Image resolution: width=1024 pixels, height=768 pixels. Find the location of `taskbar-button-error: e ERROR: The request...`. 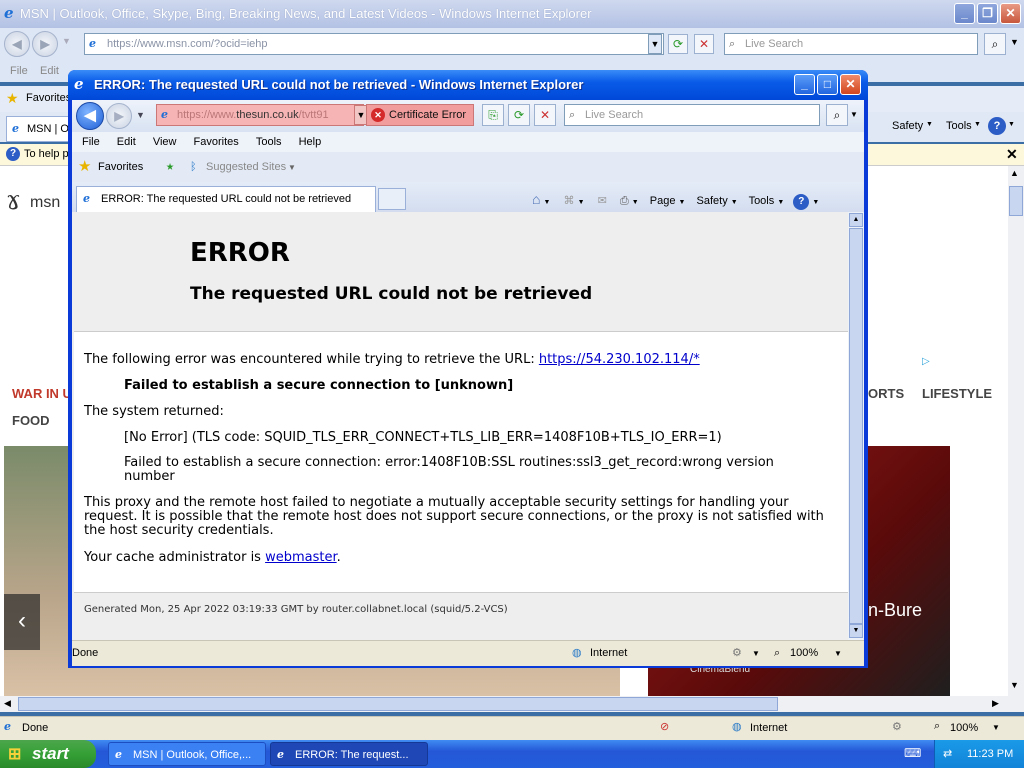

taskbar-button-error: e ERROR: The request... is located at coordinates (349, 754).